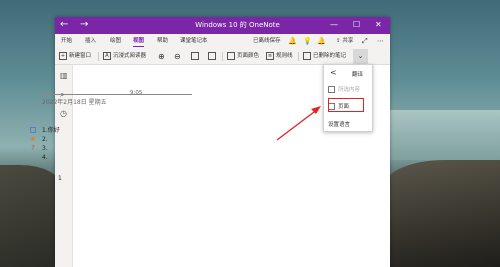 This screenshot has height=267, width=500. I want to click on annotation-arrow, so click(298, 123).